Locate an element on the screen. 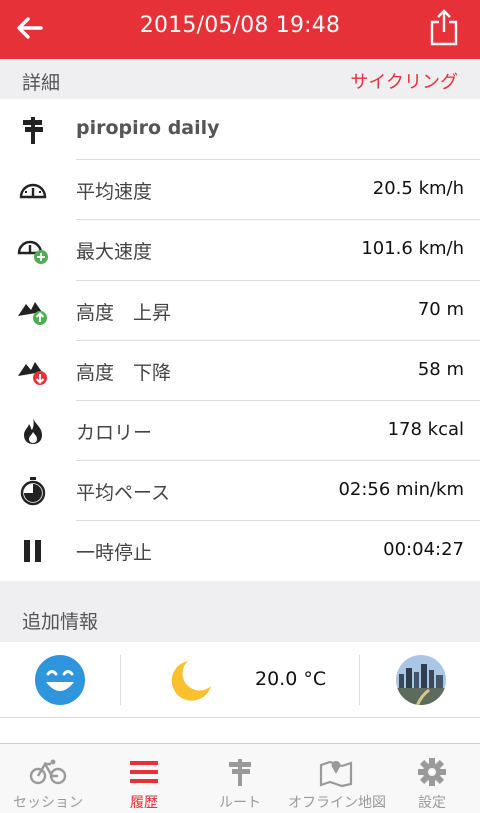 This screenshot has width=480, height=813. row-title: piropiro daily is located at coordinates (240, 130).